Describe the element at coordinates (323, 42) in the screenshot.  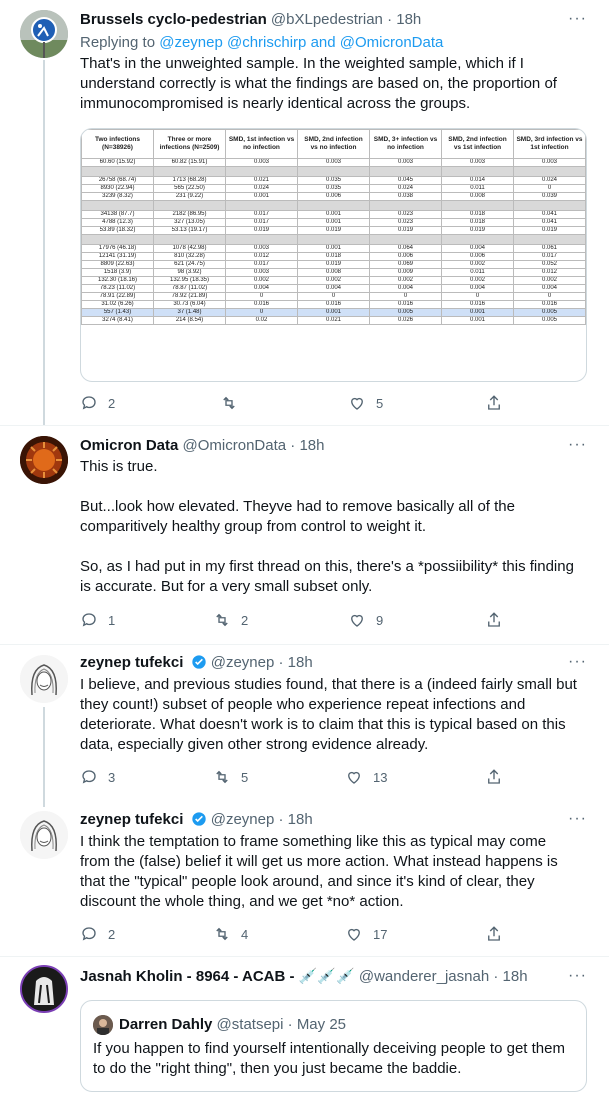
I see `reply-mentions-and: and` at that location.